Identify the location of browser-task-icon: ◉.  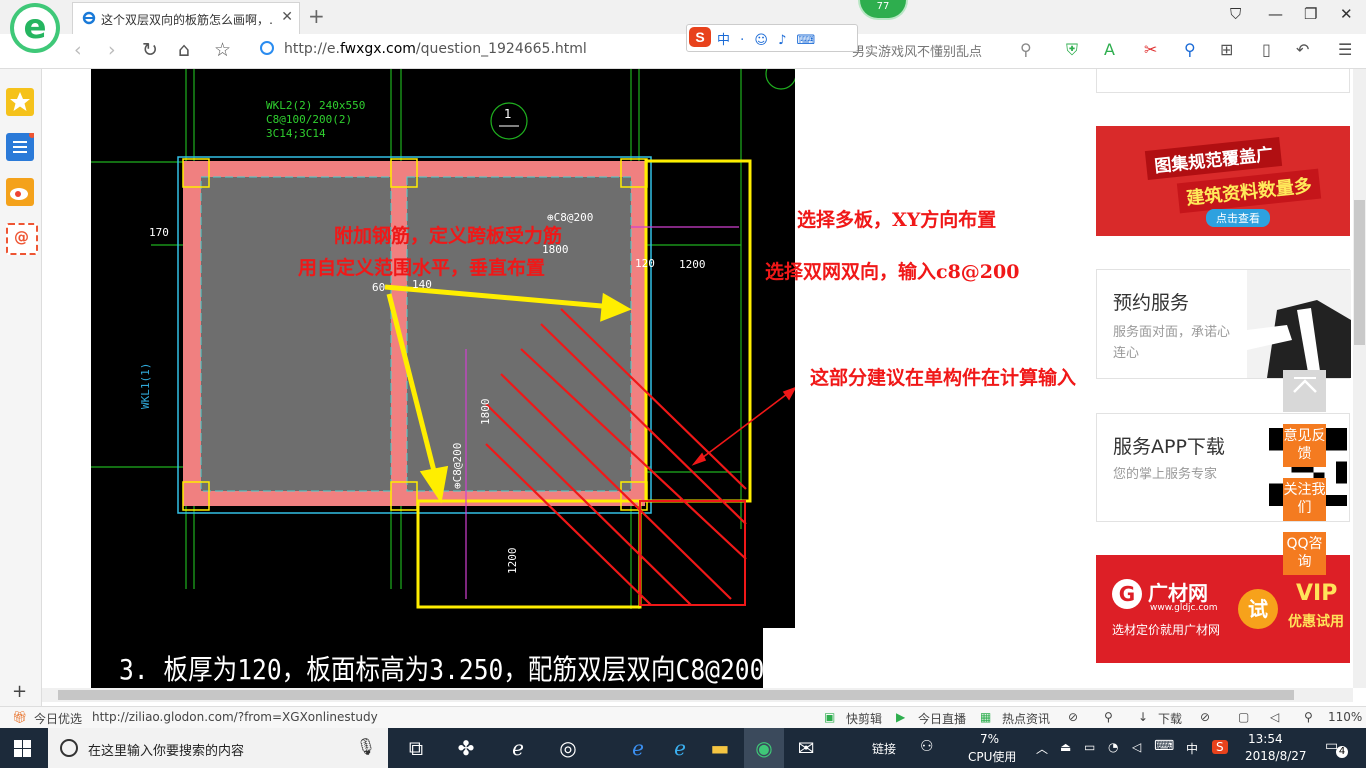
(764, 748).